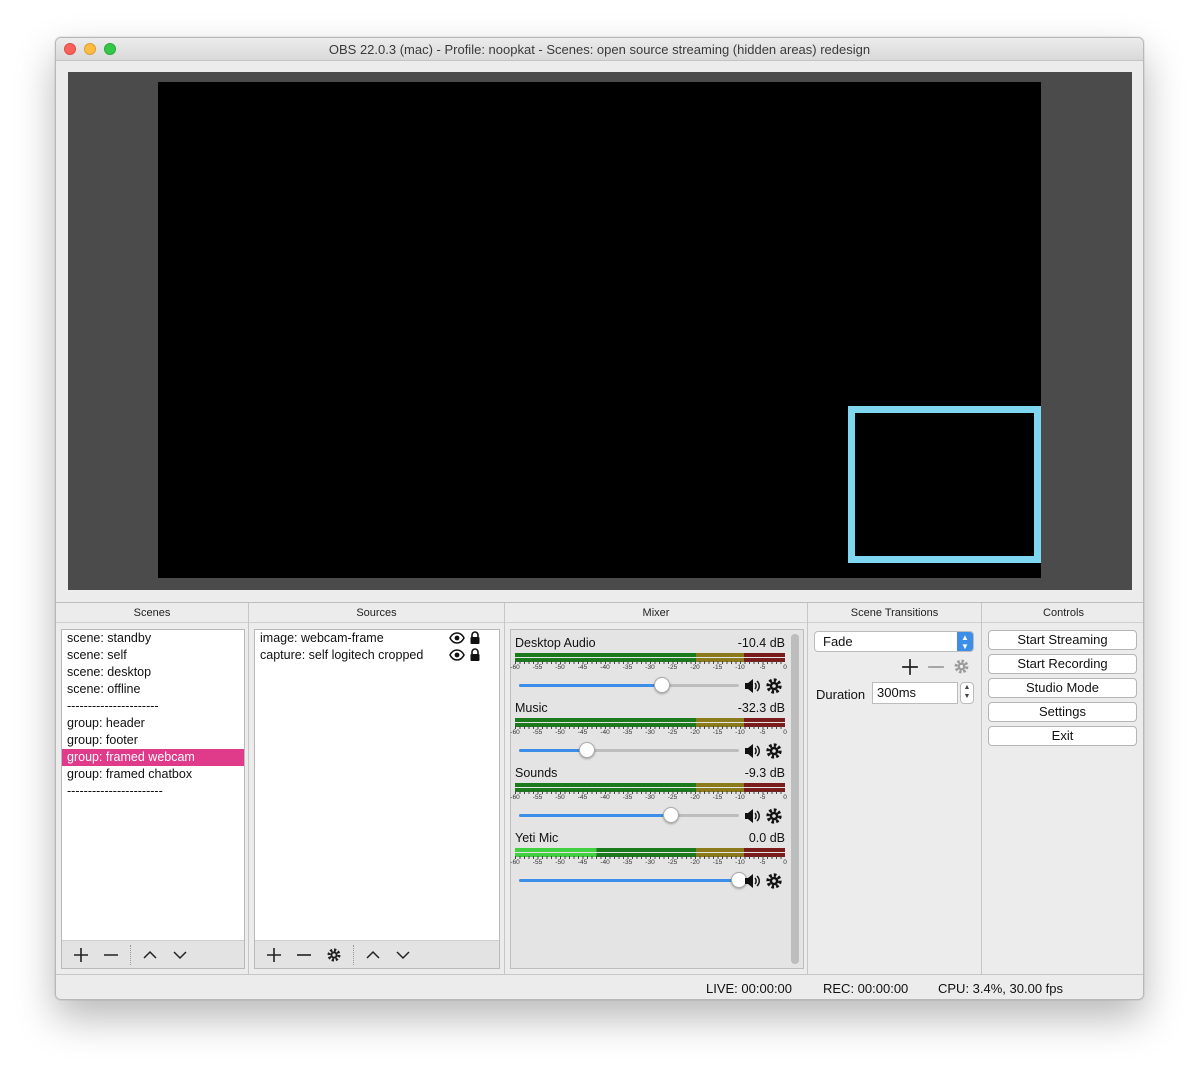  Describe the element at coordinates (153, 655) in the screenshot. I see `scene-list-item: scene: self` at that location.